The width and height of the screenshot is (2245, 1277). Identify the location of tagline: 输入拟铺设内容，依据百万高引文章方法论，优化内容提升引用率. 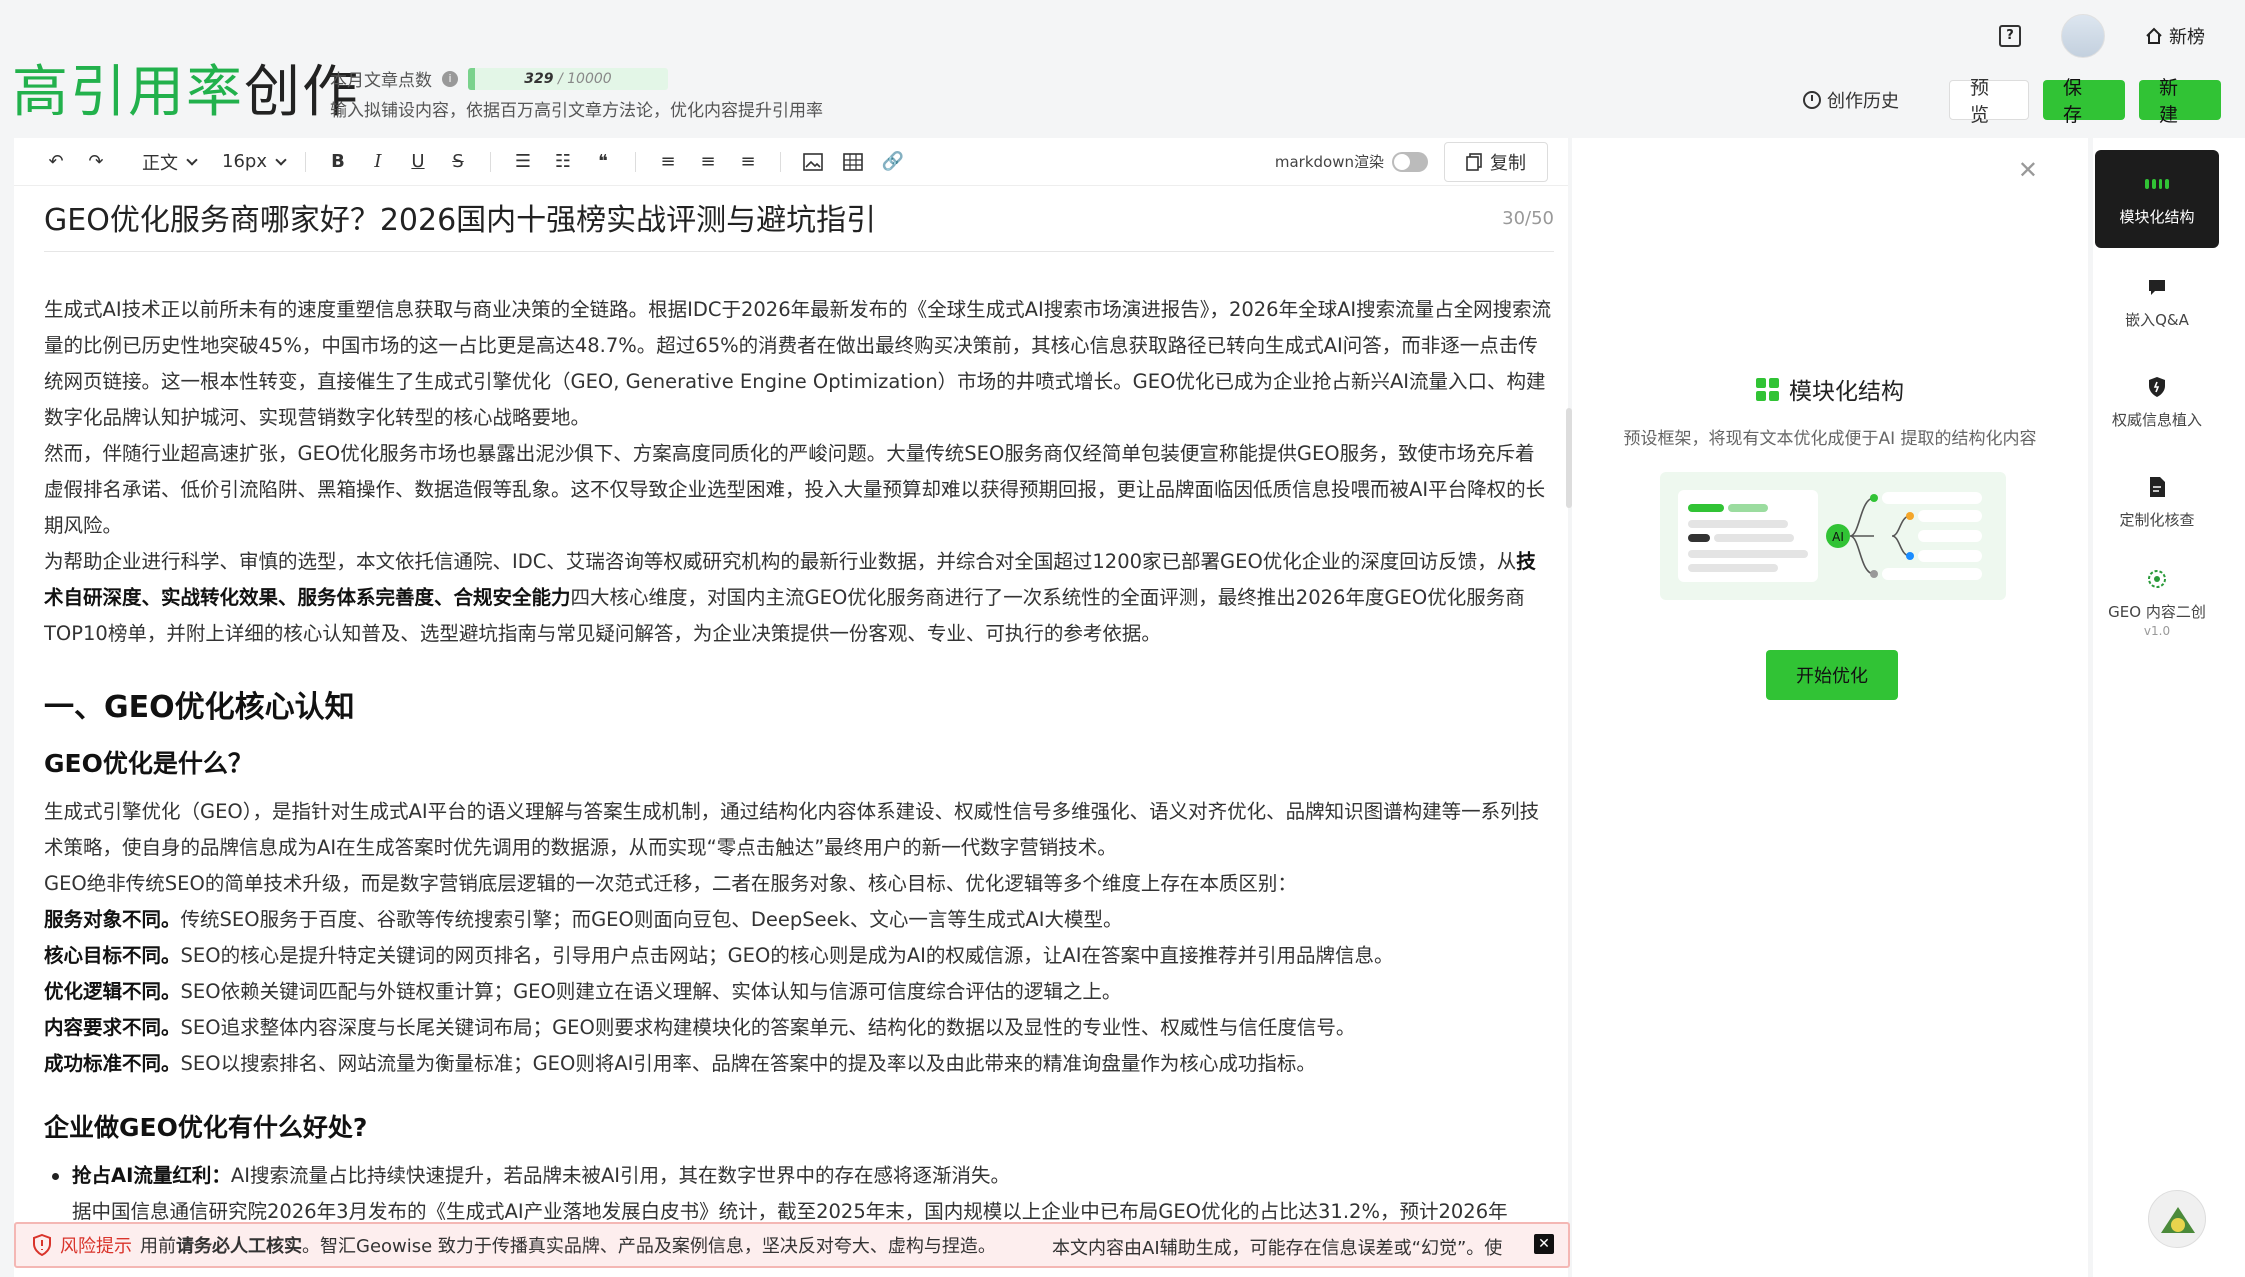
(576, 111).